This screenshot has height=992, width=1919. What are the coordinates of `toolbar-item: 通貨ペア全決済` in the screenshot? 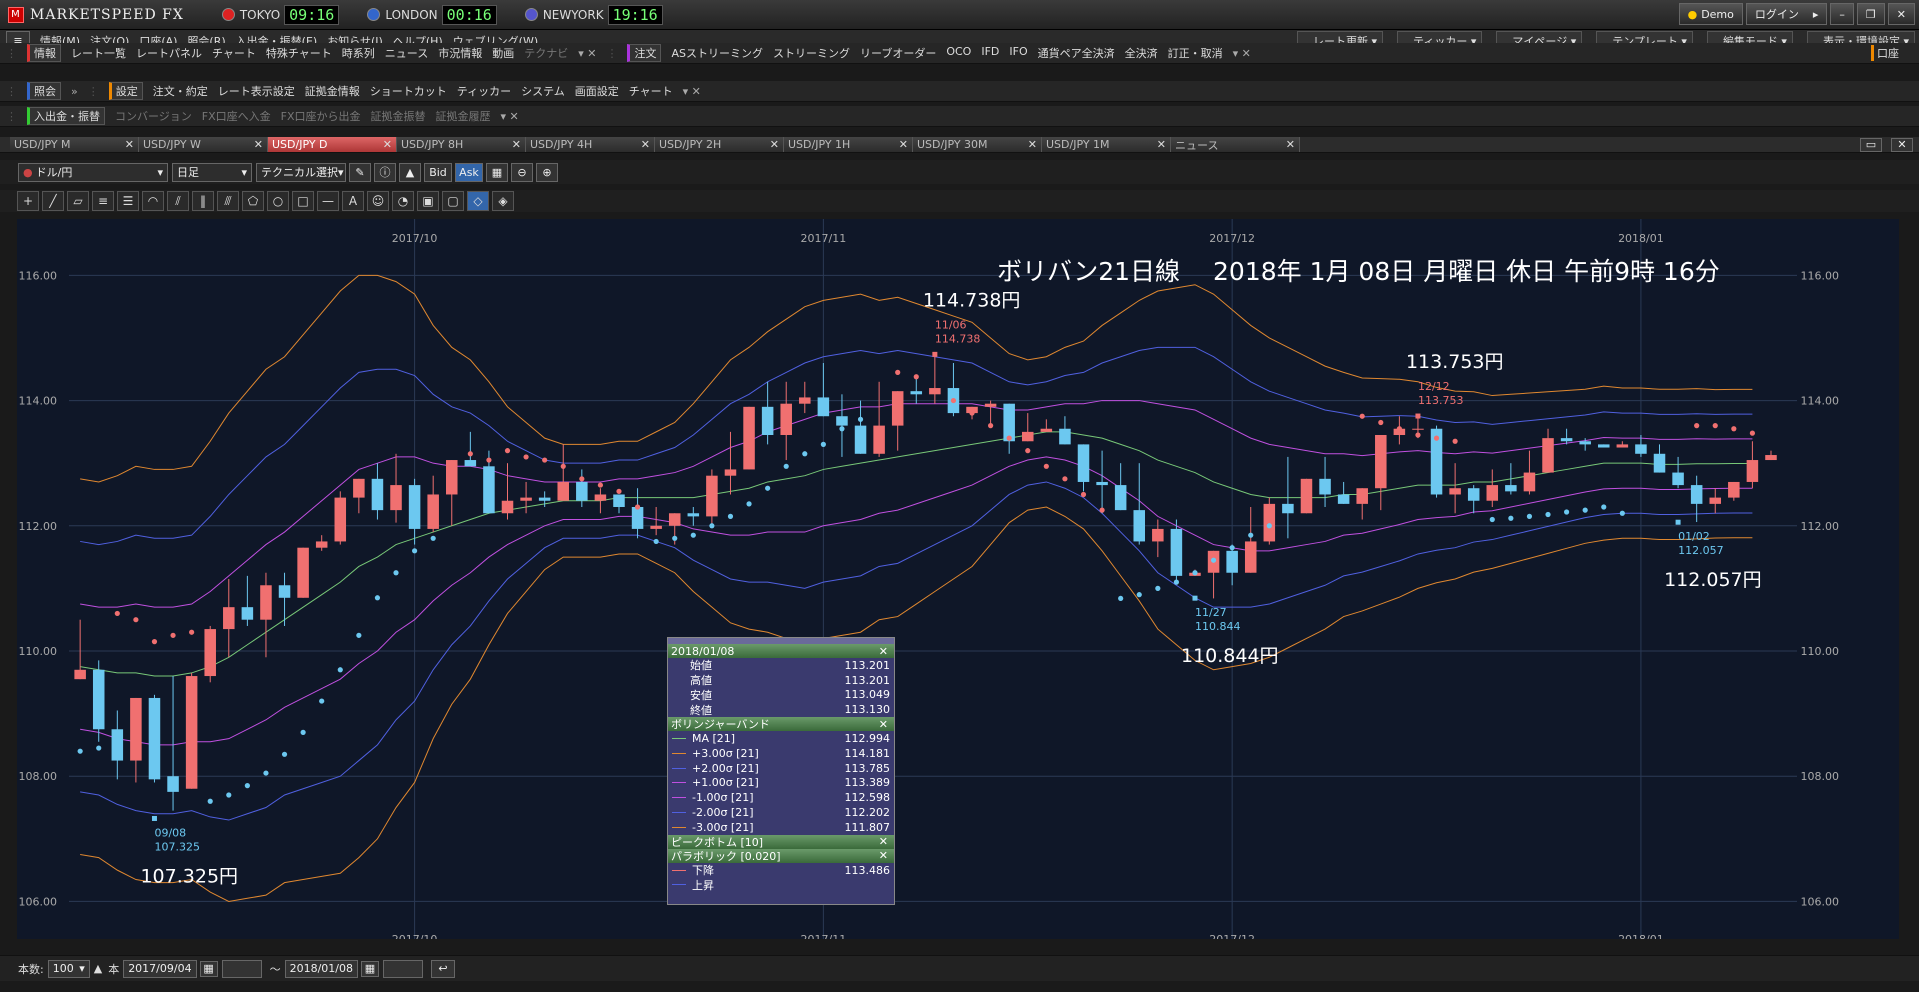 It's located at (1076, 53).